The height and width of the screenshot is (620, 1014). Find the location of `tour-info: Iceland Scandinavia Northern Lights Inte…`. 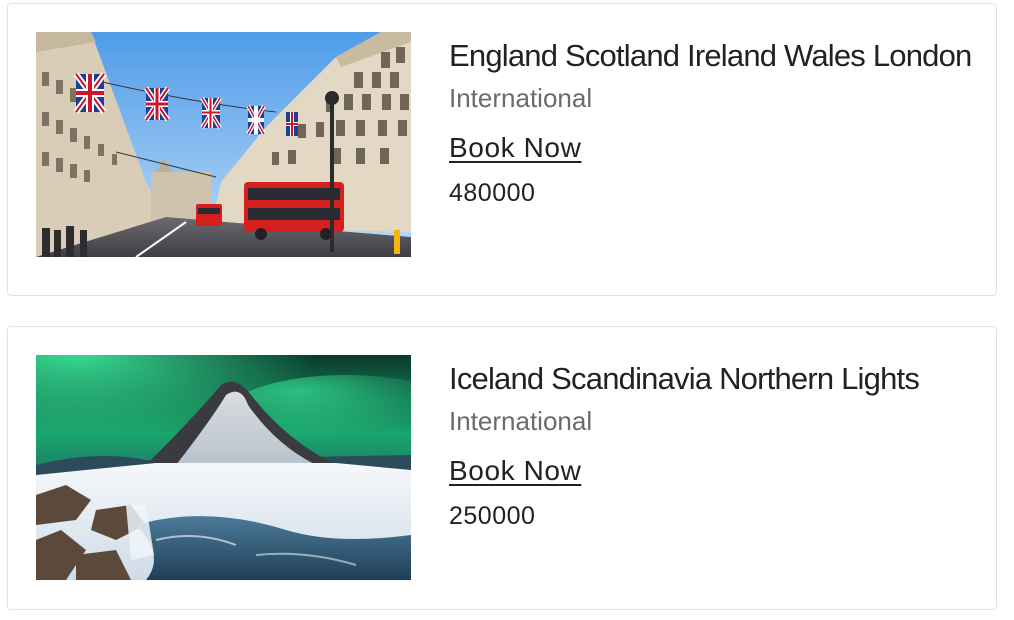

tour-info: Iceland Scandinavia Northern Lights Inte… is located at coordinates (714, 444).